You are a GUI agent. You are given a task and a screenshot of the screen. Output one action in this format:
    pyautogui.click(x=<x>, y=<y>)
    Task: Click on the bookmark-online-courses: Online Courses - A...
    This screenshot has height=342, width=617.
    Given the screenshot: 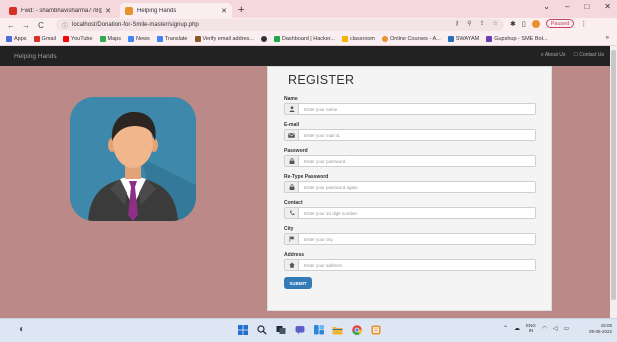 What is the action you would take?
    pyautogui.click(x=411, y=38)
    